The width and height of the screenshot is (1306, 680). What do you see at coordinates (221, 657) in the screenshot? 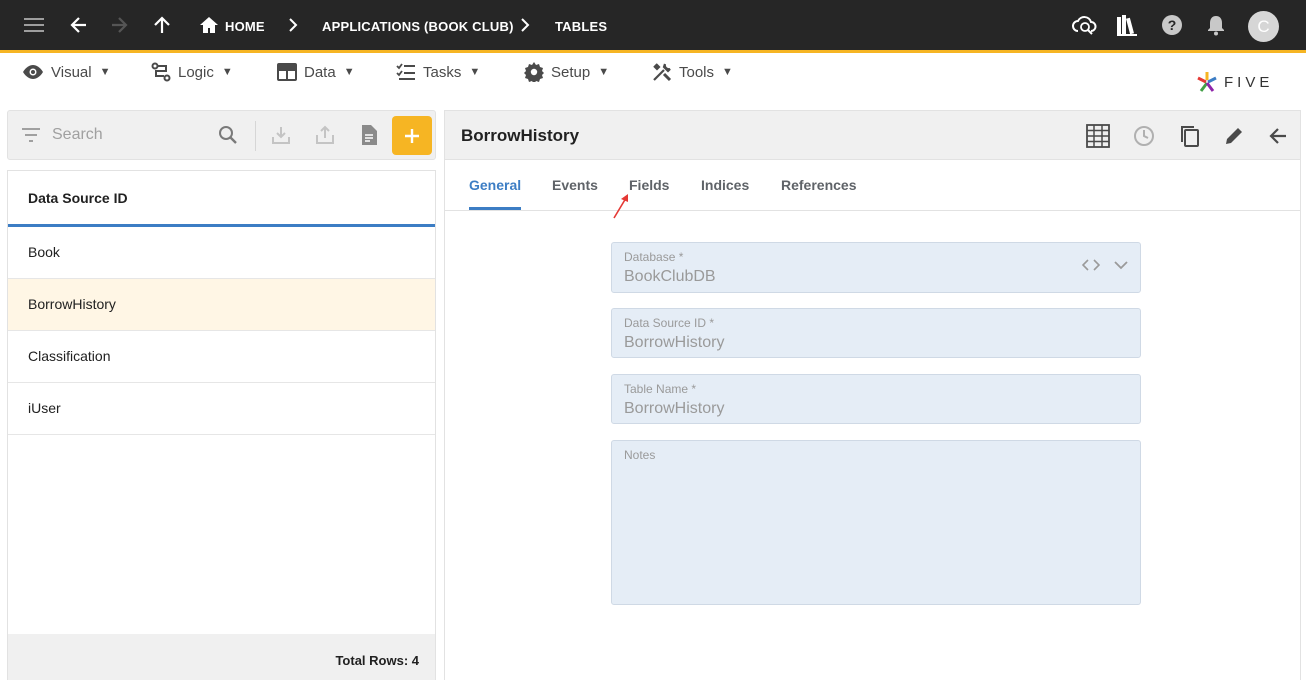
I see `list-footer: Total Rows: 4` at bounding box center [221, 657].